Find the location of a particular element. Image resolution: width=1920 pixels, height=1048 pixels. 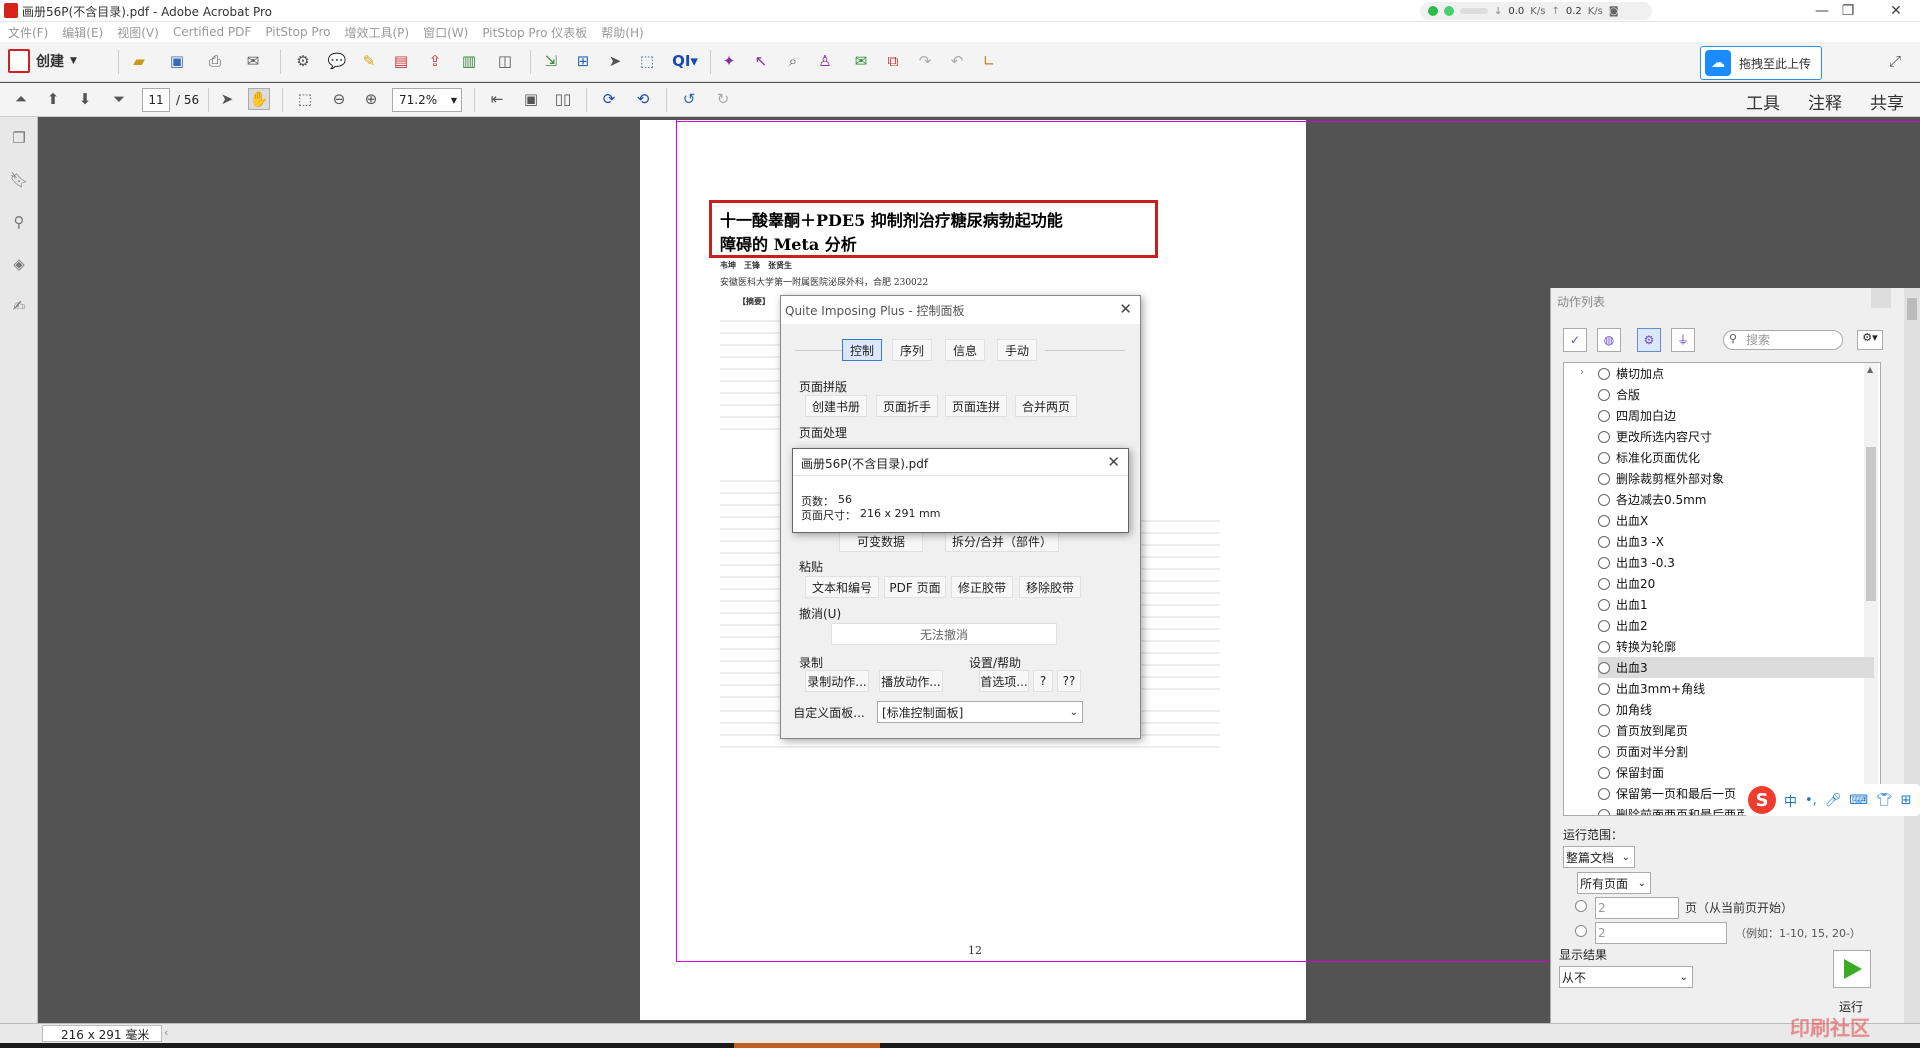

action-item: 横切加点 is located at coordinates (1736, 373).